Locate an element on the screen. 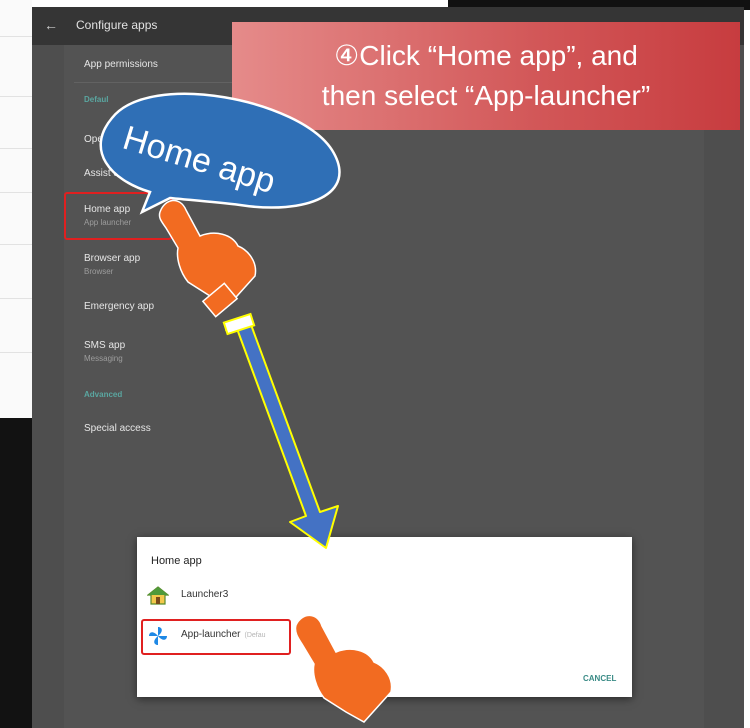  down-arrow is located at coordinates (280, 430).